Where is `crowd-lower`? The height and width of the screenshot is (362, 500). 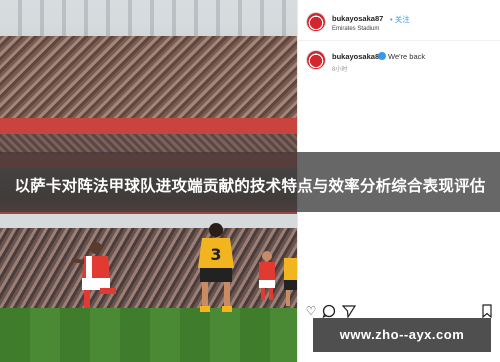 crowd-lower is located at coordinates (148, 268).